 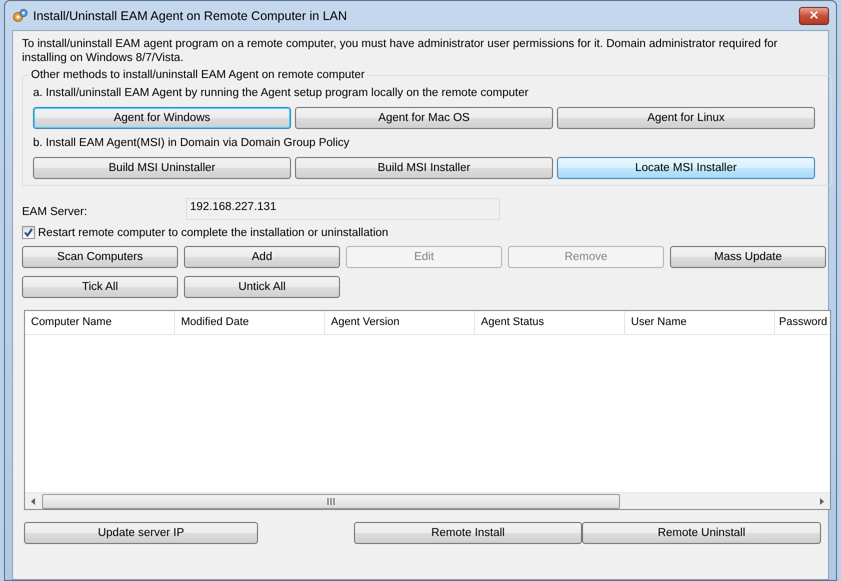 I want to click on button: Remote Uninstall, so click(x=701, y=533).